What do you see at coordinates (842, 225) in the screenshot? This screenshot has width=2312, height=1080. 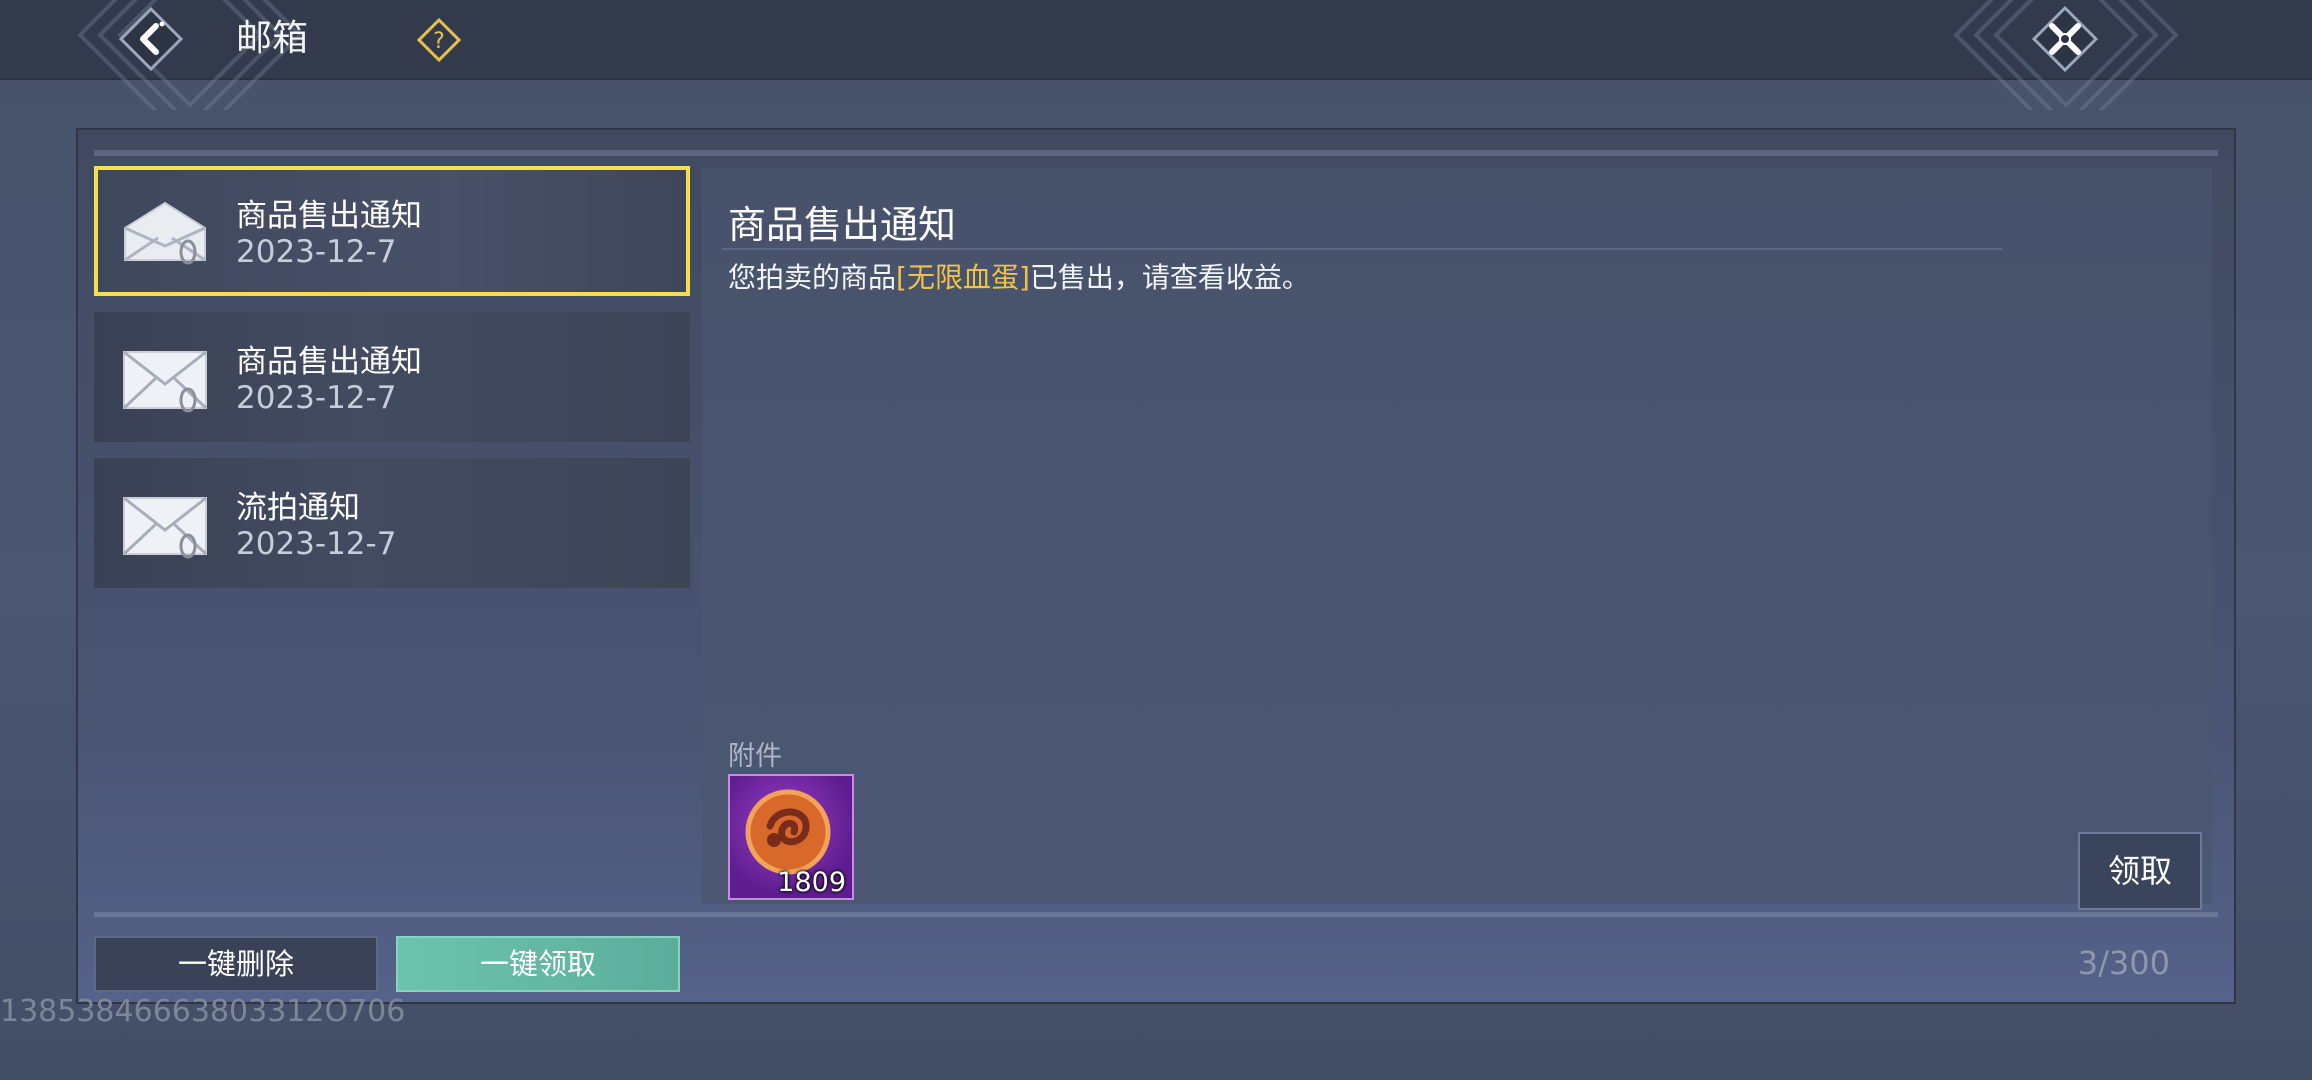 I see `detail-title: 商品售出通知` at bounding box center [842, 225].